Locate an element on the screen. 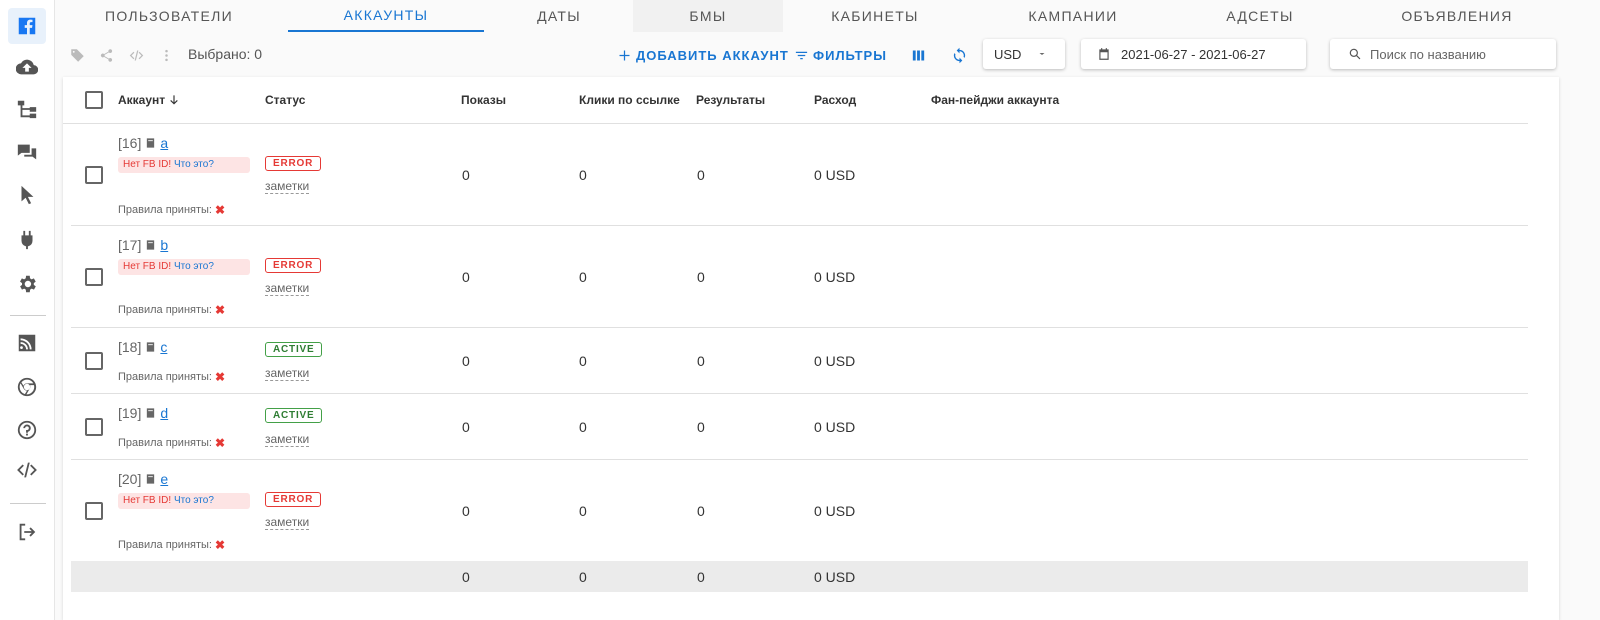 This screenshot has height=620, width=1600. tab-dates: Даты is located at coordinates (559, 16).